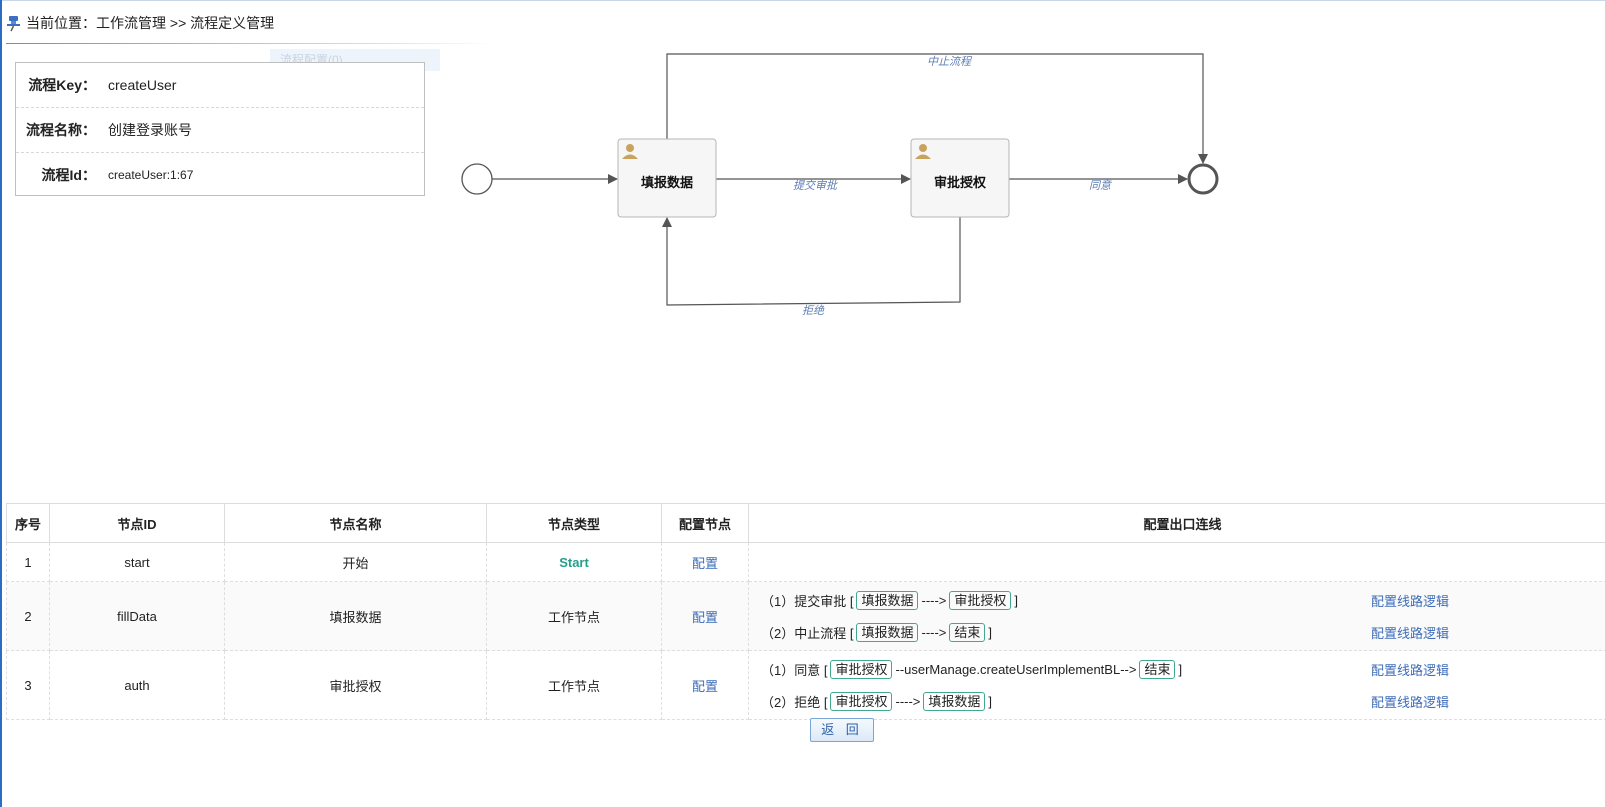 The height and width of the screenshot is (807, 1605). Describe the element at coordinates (980, 600) in the screenshot. I see `to-node-tag: 审批授权` at that location.